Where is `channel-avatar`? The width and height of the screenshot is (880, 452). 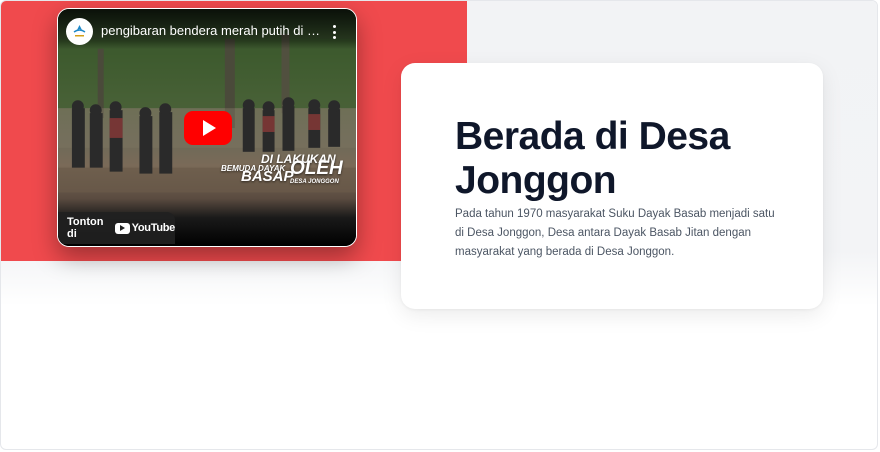 channel-avatar is located at coordinates (79, 31).